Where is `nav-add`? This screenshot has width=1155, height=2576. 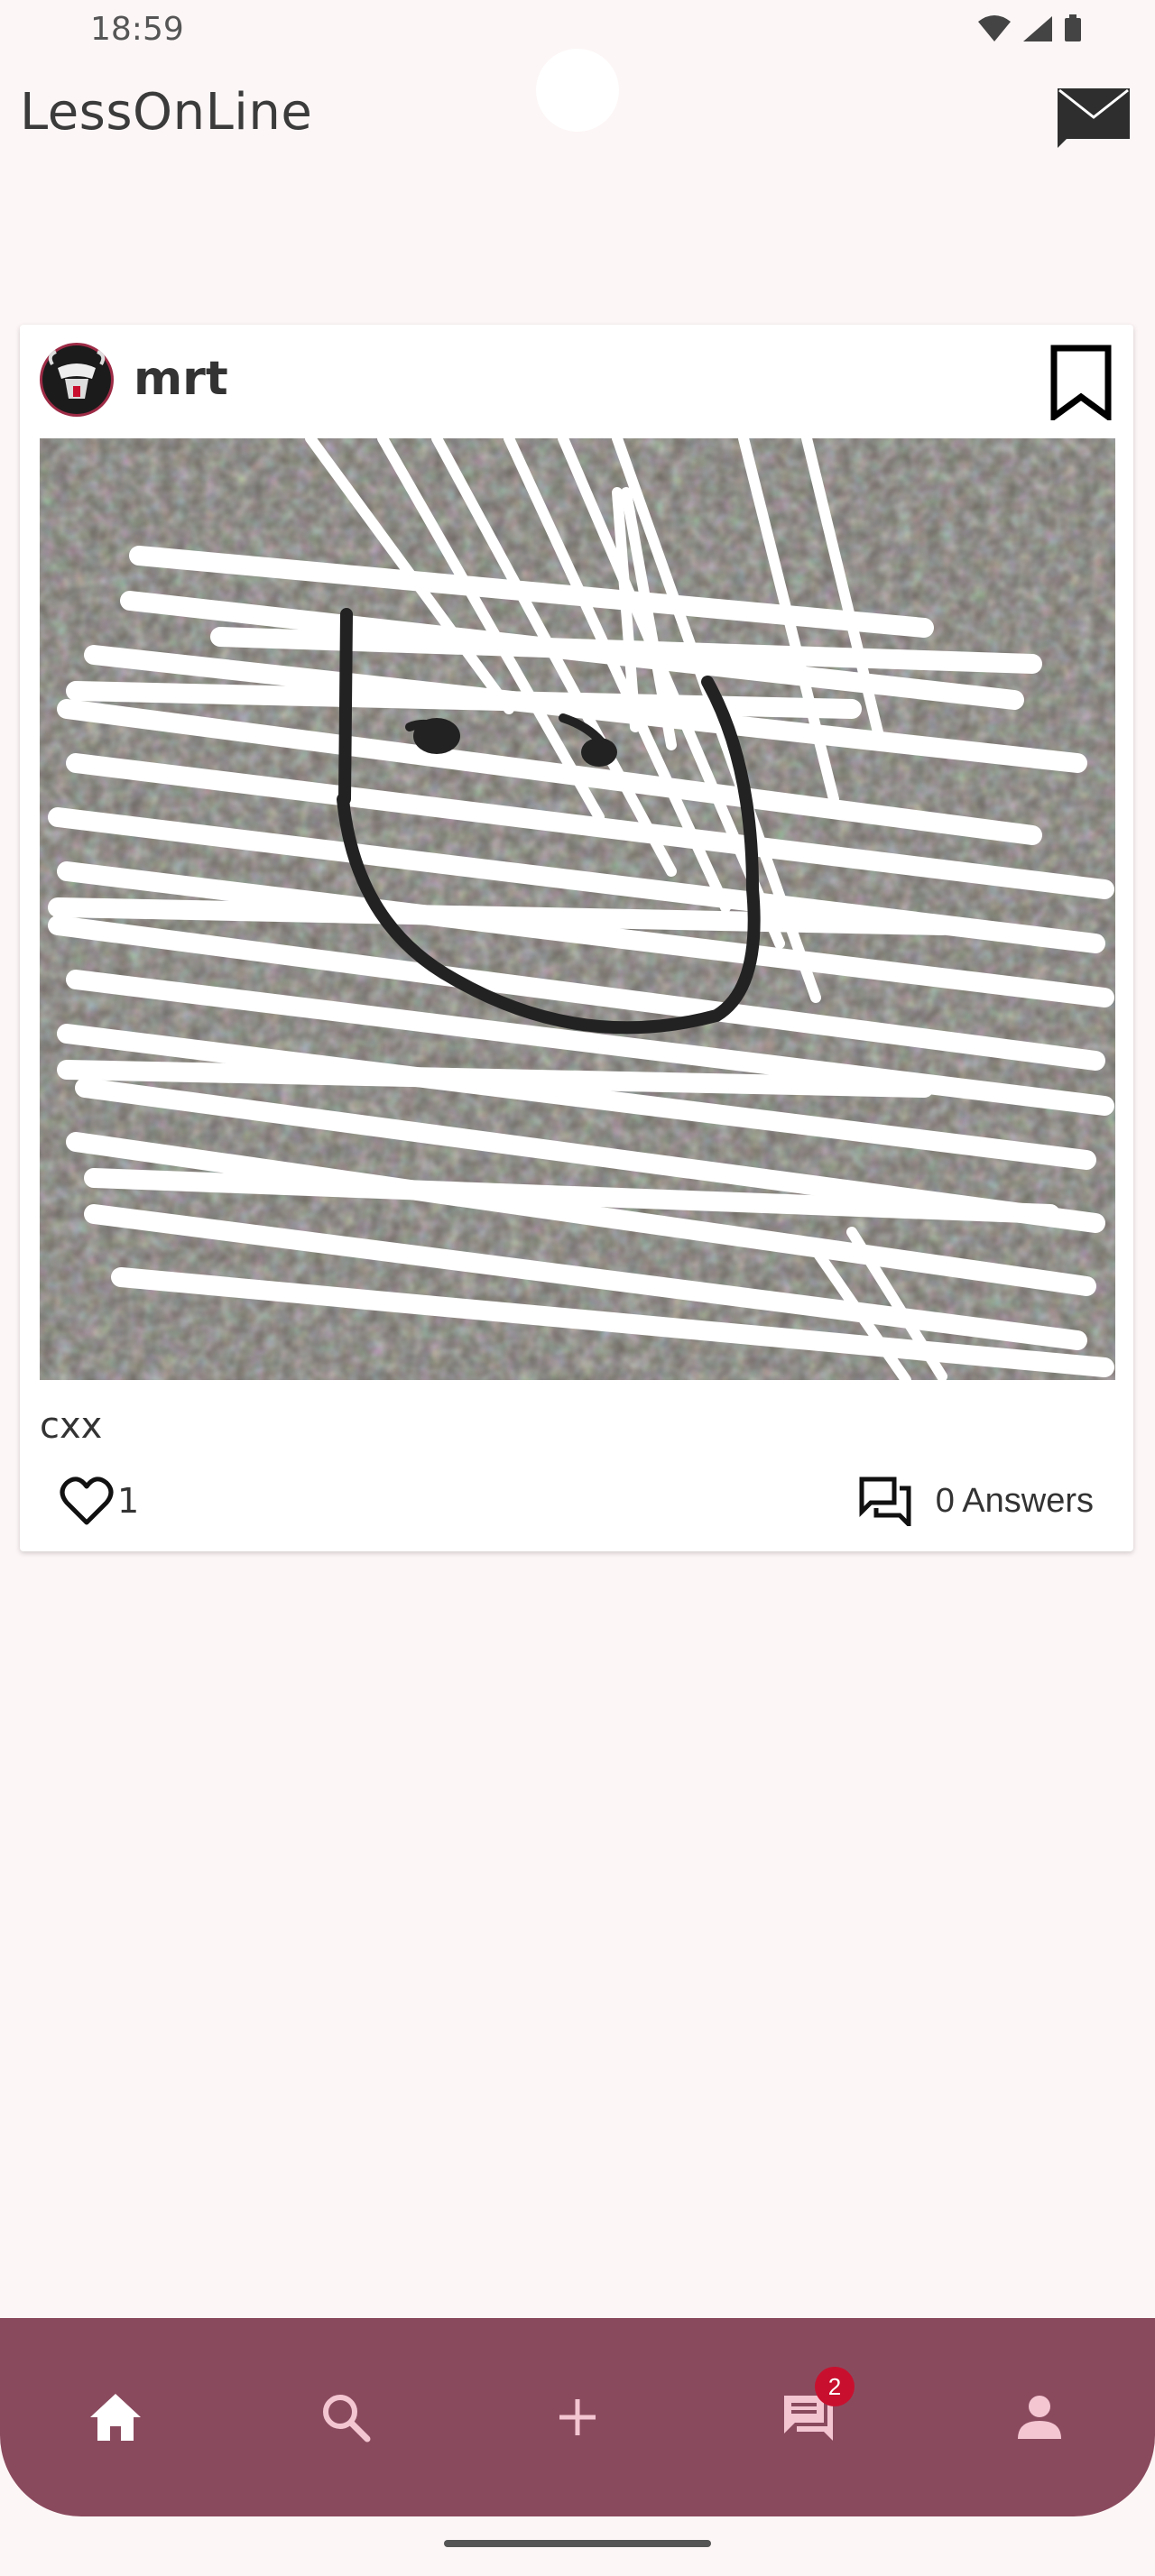
nav-add is located at coordinates (577, 2417).